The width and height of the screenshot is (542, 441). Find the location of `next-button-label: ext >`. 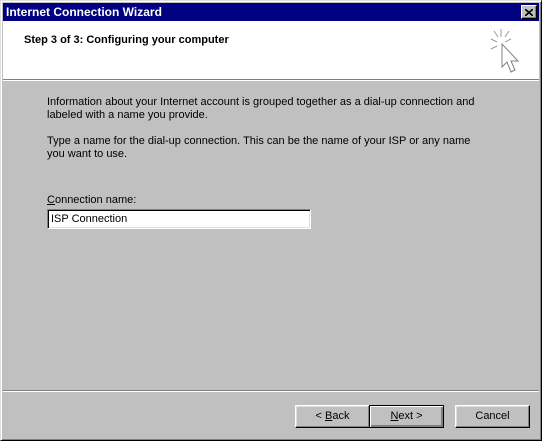

next-button-label: ext > is located at coordinates (410, 416).